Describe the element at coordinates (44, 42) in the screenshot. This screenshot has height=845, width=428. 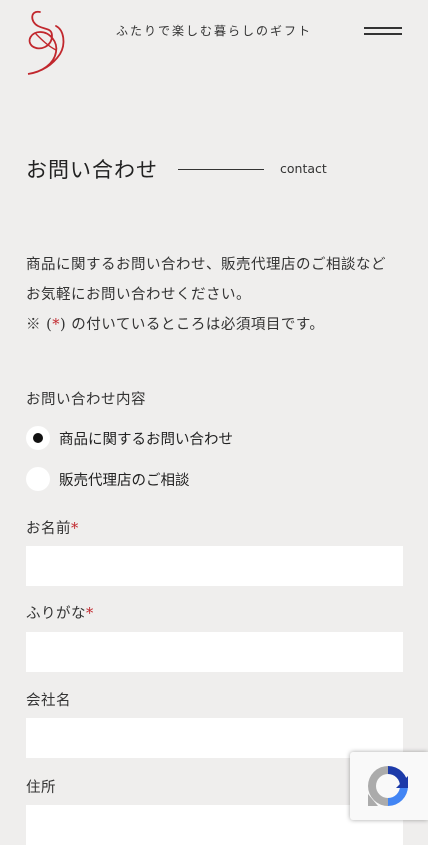
I see `ampersand-logo-icon` at that location.